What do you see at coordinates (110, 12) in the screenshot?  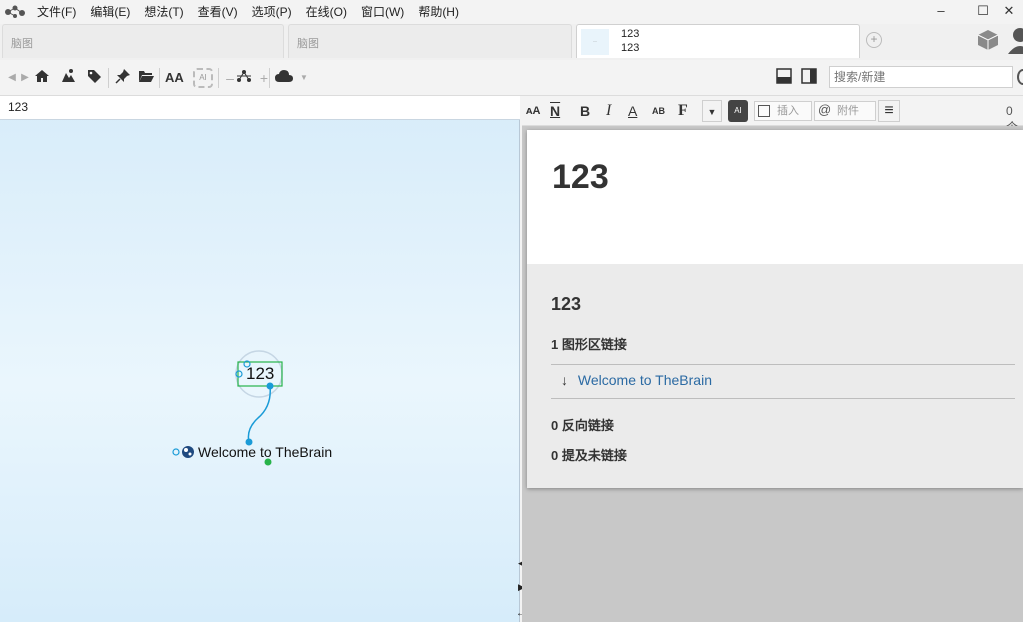 I see `menu-edit: 编辑(E)` at bounding box center [110, 12].